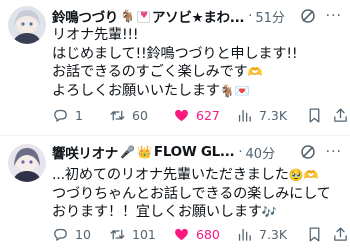 The image size is (350, 249). I want to click on retweet-button: 60, so click(128, 115).